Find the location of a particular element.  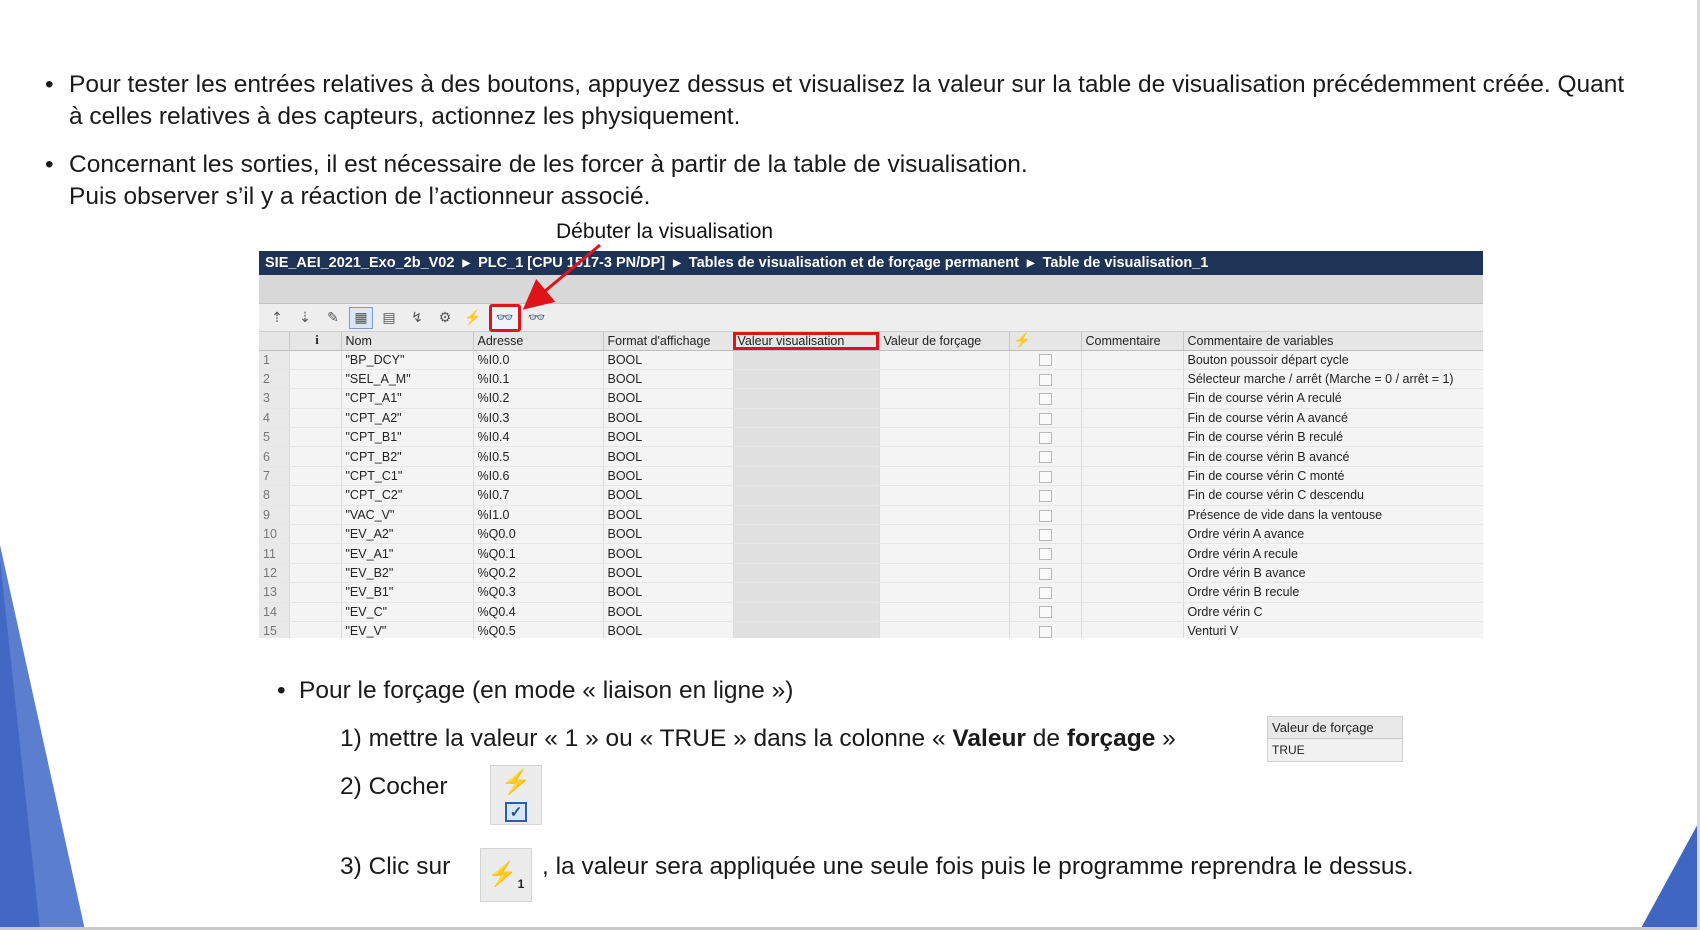

name-cell: "EV_A2" is located at coordinates (407, 534).